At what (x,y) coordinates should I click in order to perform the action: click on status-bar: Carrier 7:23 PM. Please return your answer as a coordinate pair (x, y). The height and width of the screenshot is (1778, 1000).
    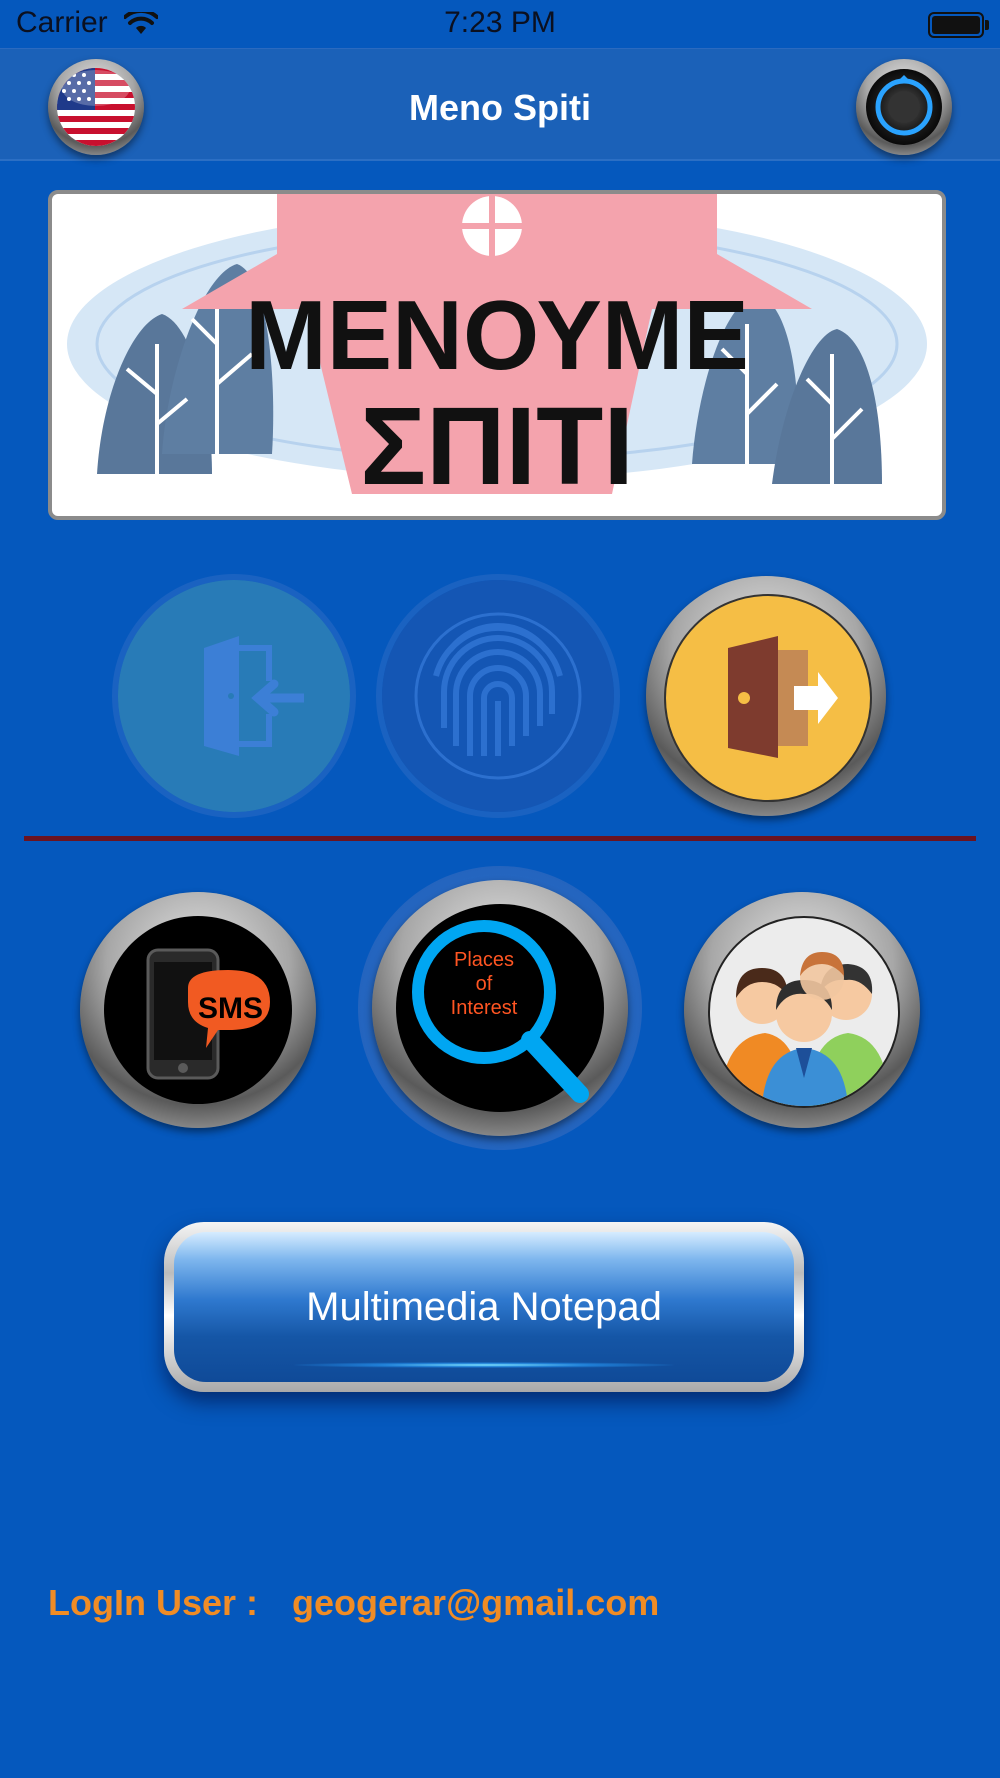
    Looking at the image, I should click on (500, 24).